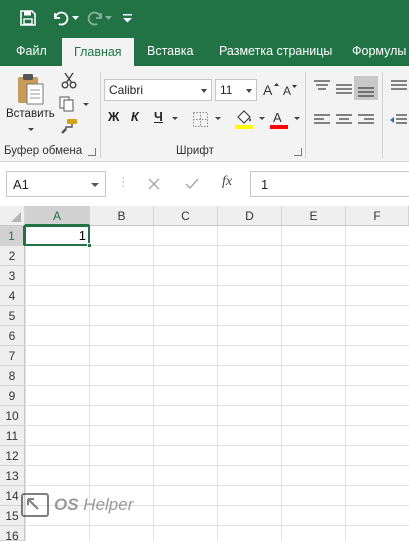 This screenshot has width=409, height=541. What do you see at coordinates (12, 336) in the screenshot?
I see `row-header: 6` at bounding box center [12, 336].